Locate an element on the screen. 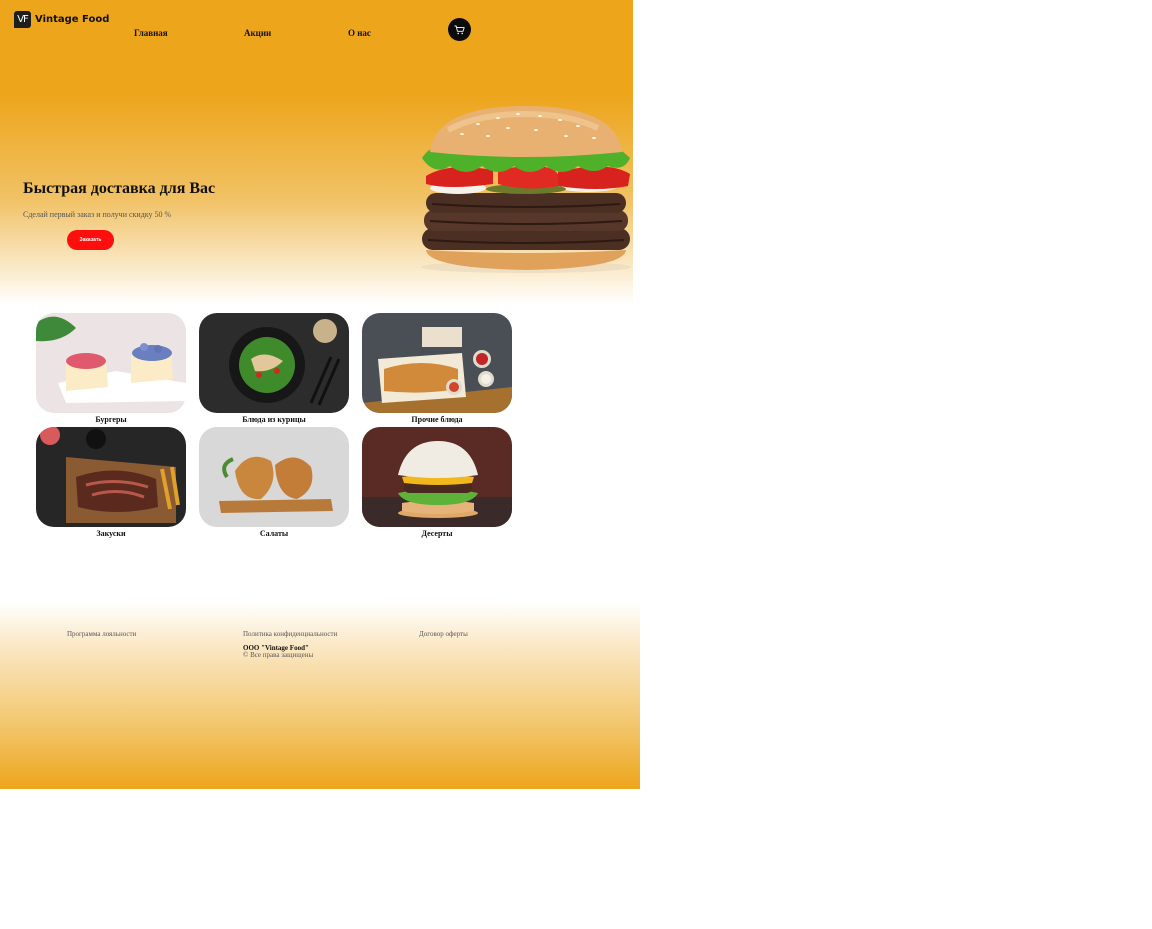 The width and height of the screenshot is (1152, 929). burger-image is located at coordinates (526, 189).